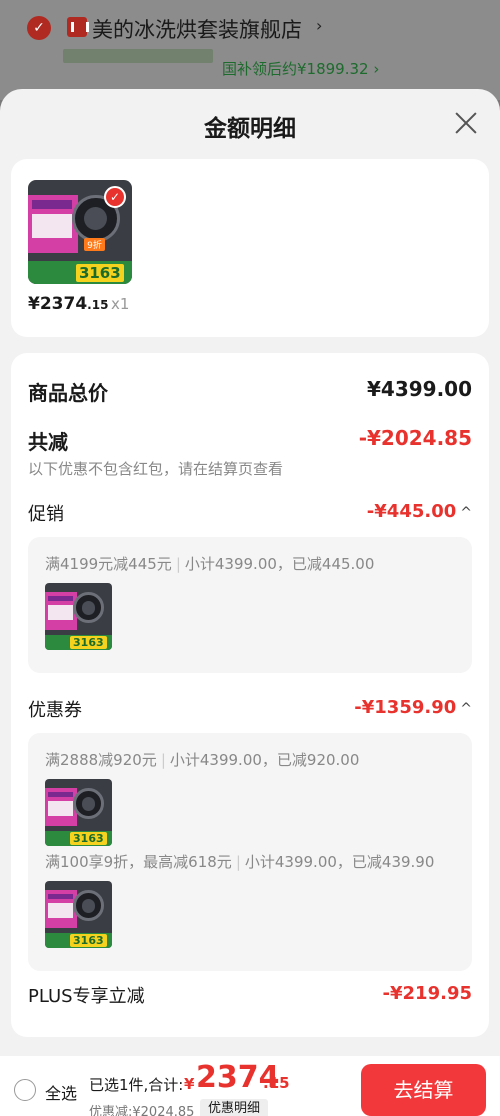  I want to click on promotion-image-price: 3163, so click(88, 642).